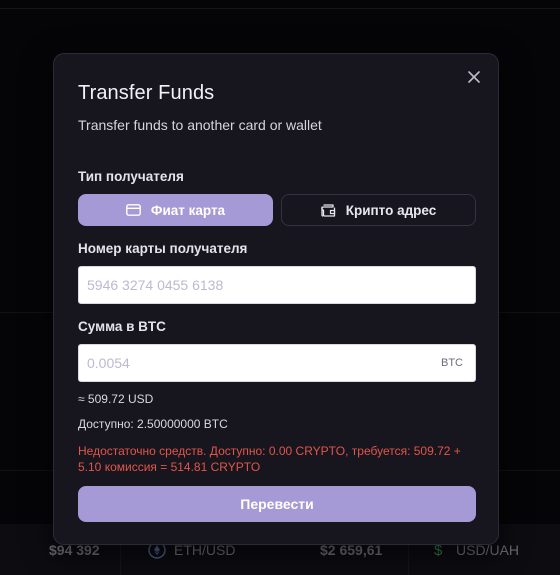 This screenshot has width=560, height=575. Describe the element at coordinates (116, 399) in the screenshot. I see `usd-equivalent: ≈ 509.72 USD` at that location.